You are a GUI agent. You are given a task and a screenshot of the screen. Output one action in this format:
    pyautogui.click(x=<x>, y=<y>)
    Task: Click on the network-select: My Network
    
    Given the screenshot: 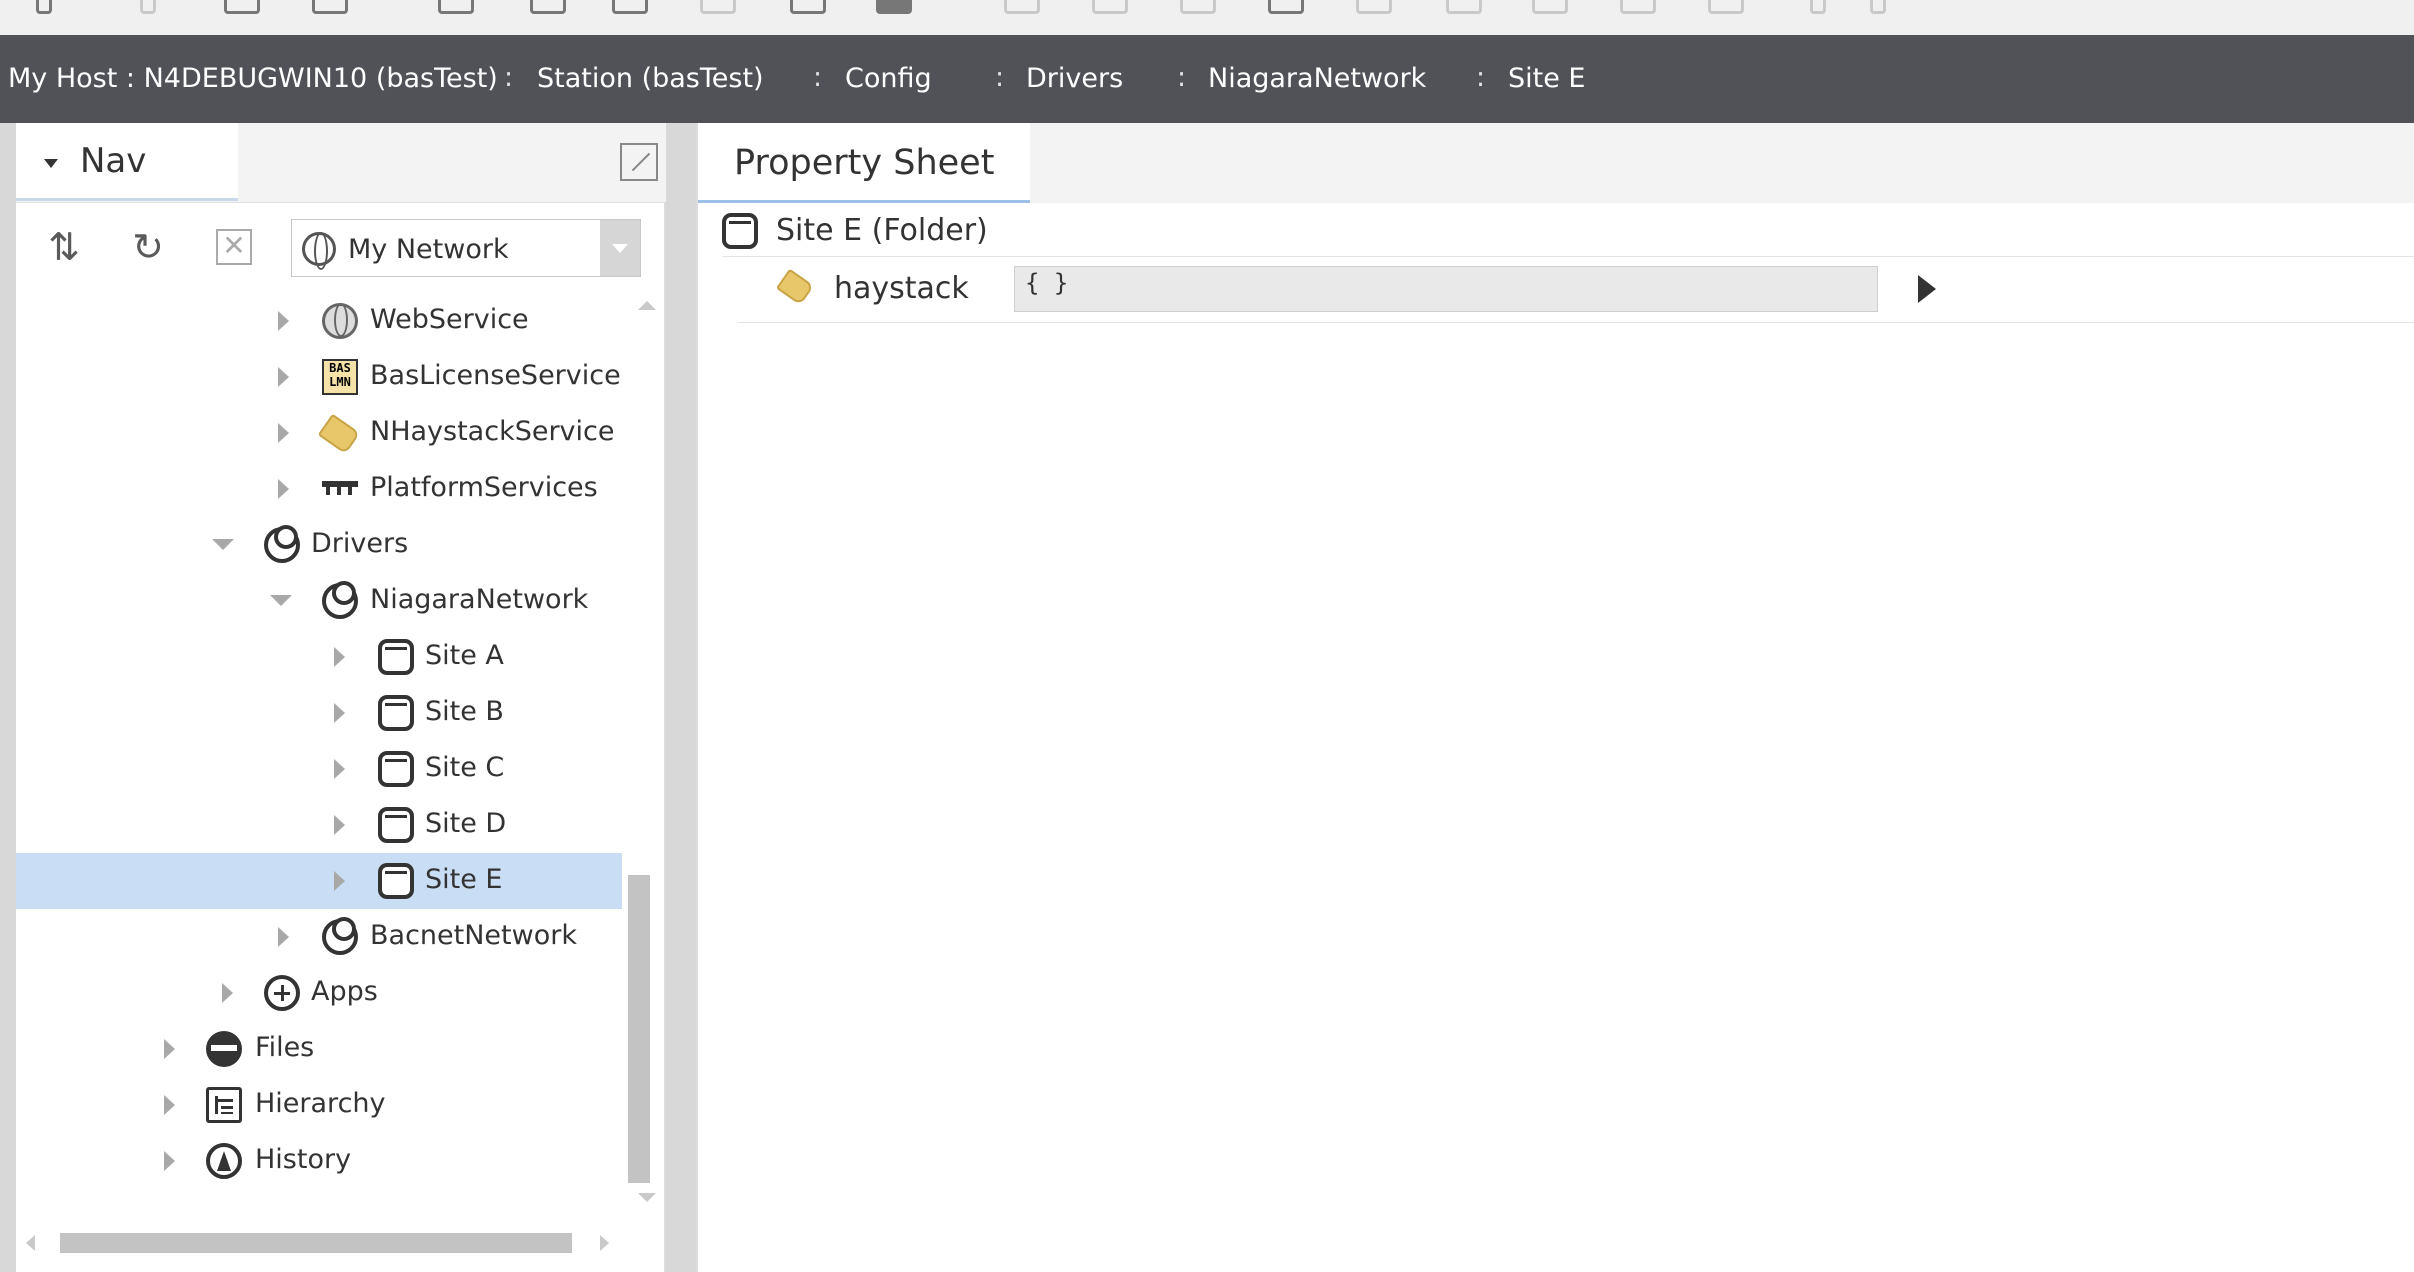 What is the action you would take?
    pyautogui.click(x=466, y=248)
    